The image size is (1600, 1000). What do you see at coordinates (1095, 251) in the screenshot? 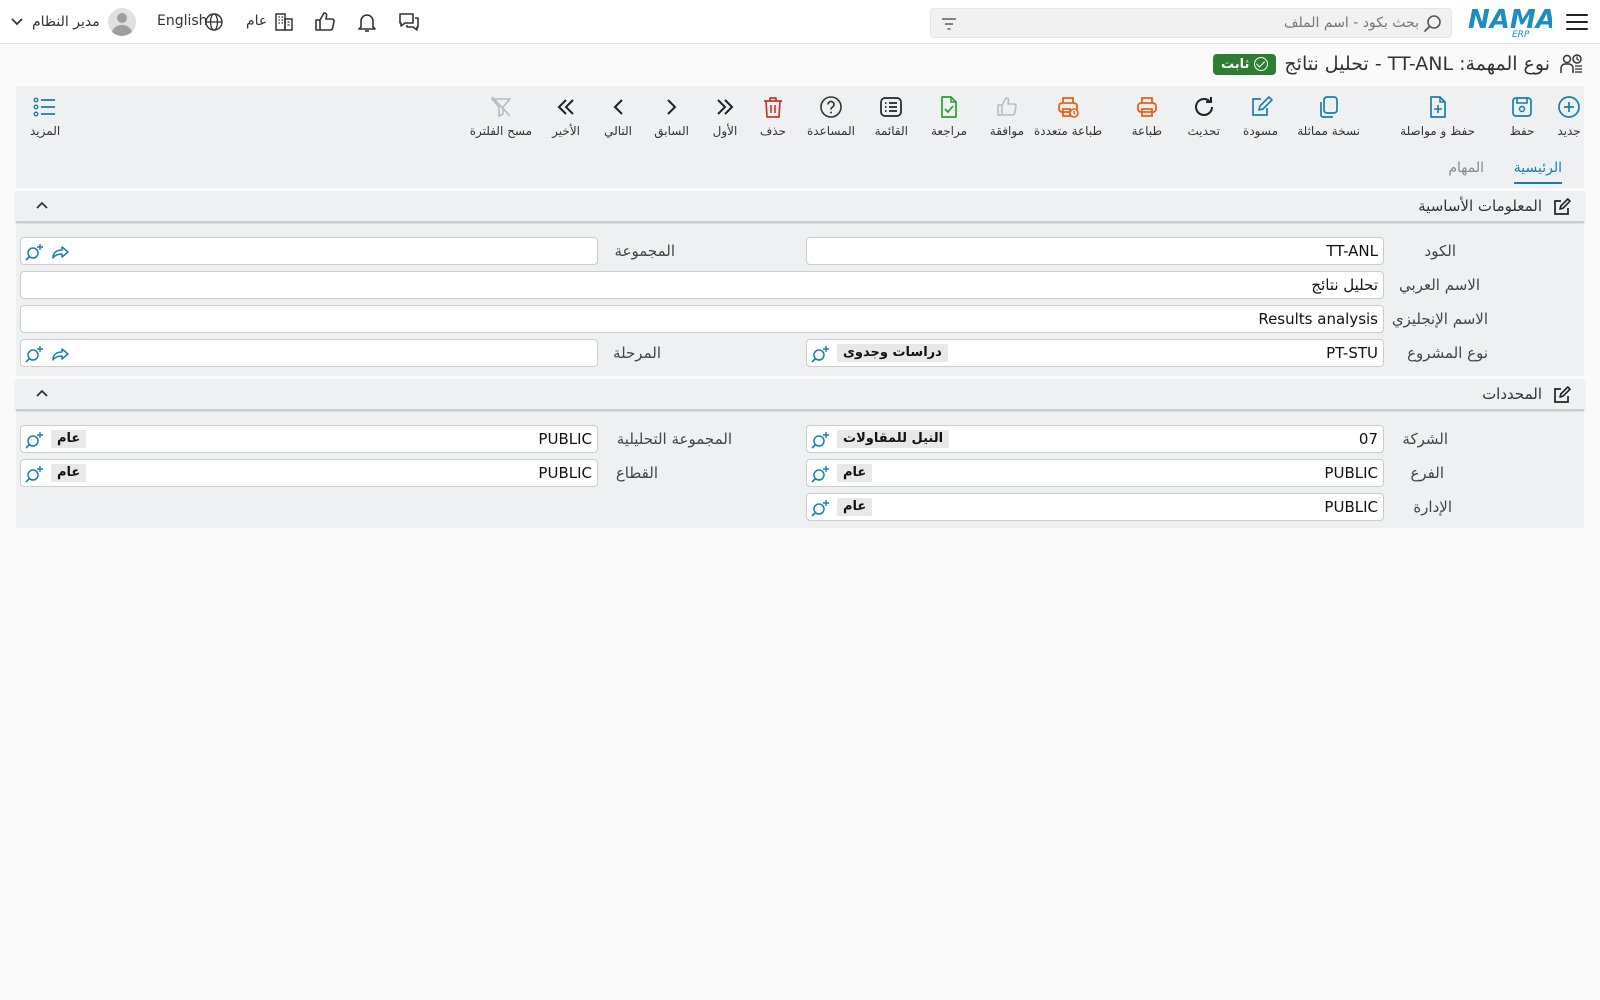
I see `code-field: TT-ANL` at bounding box center [1095, 251].